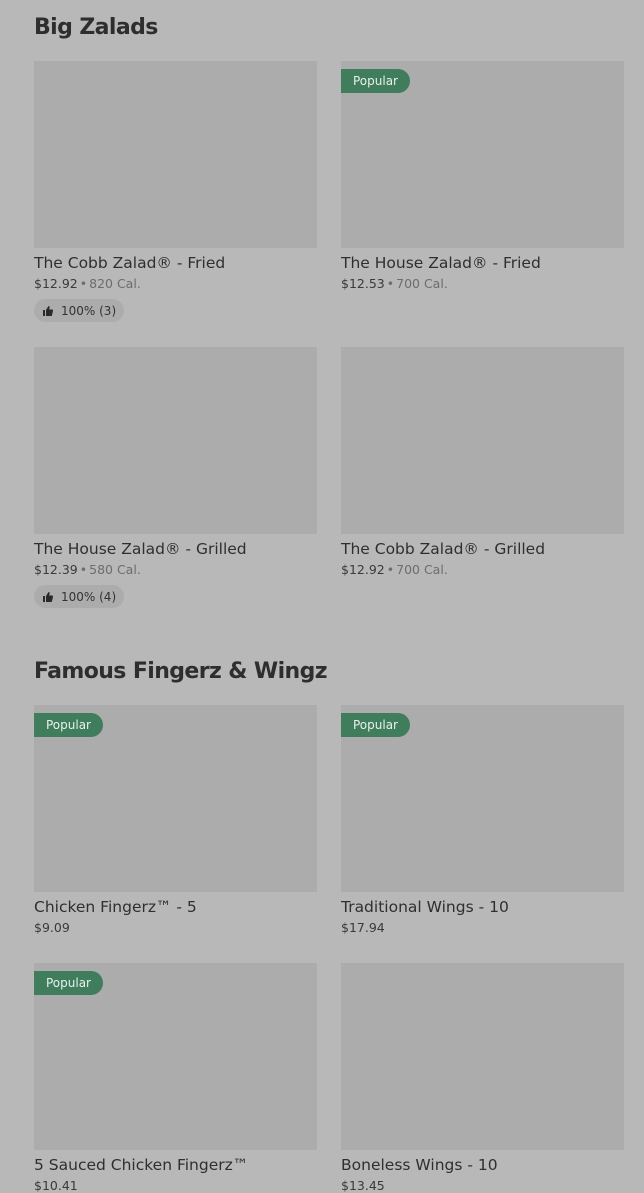  Describe the element at coordinates (115, 283) in the screenshot. I see `item-calories: 820 Cal.` at that location.